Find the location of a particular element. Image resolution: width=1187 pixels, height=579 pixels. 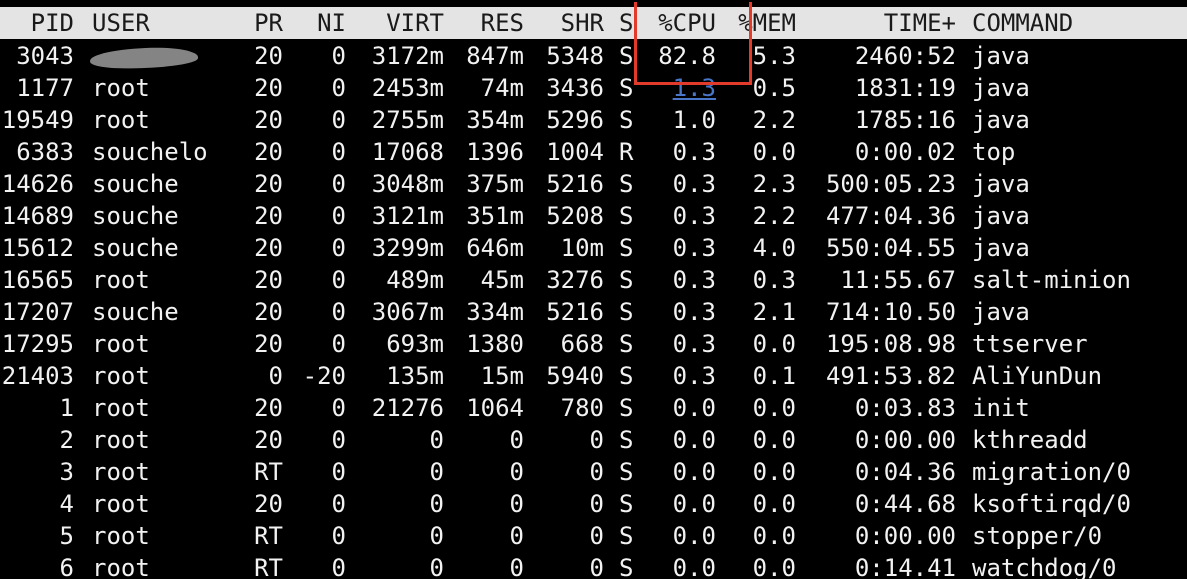

mem-cell: 0.3 is located at coordinates (774, 280).